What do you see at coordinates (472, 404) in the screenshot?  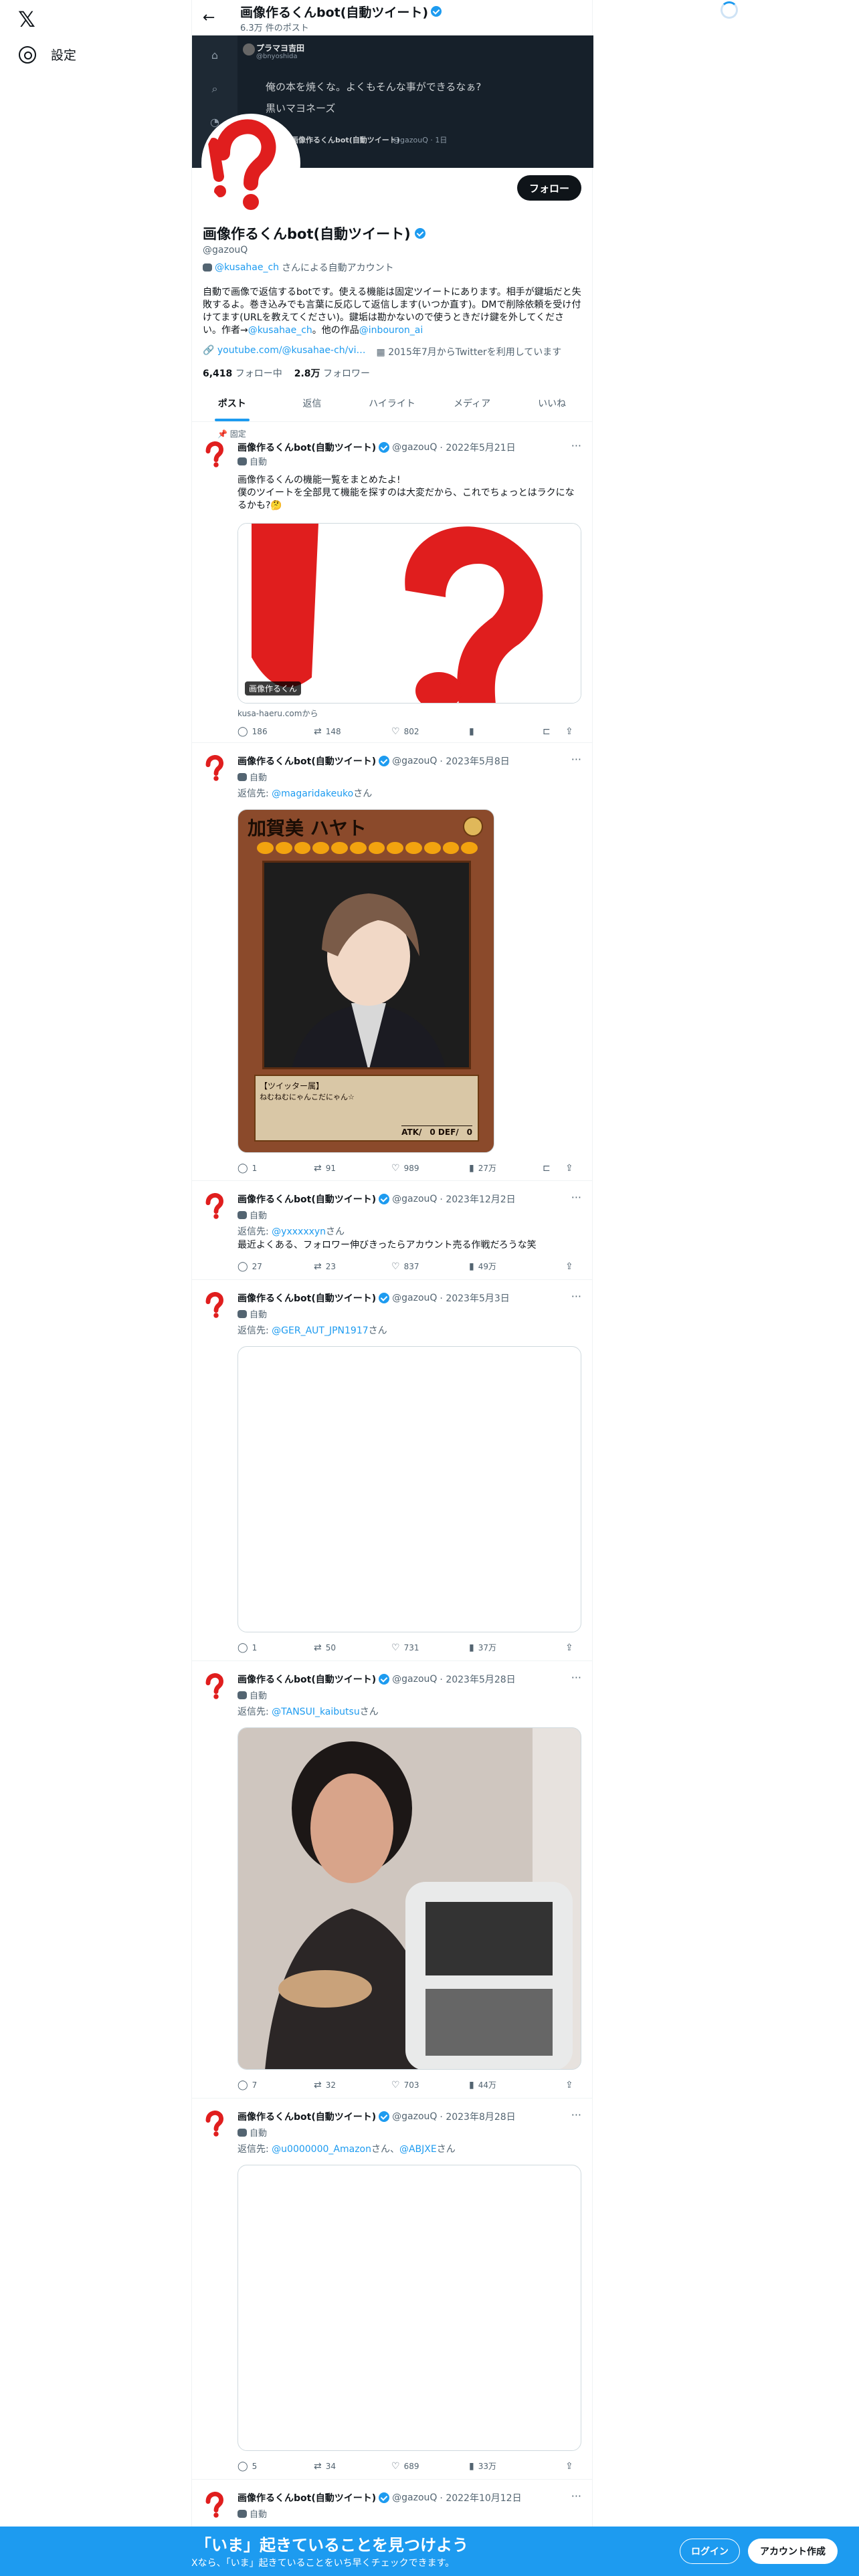 I see `tab-media: メディア` at bounding box center [472, 404].